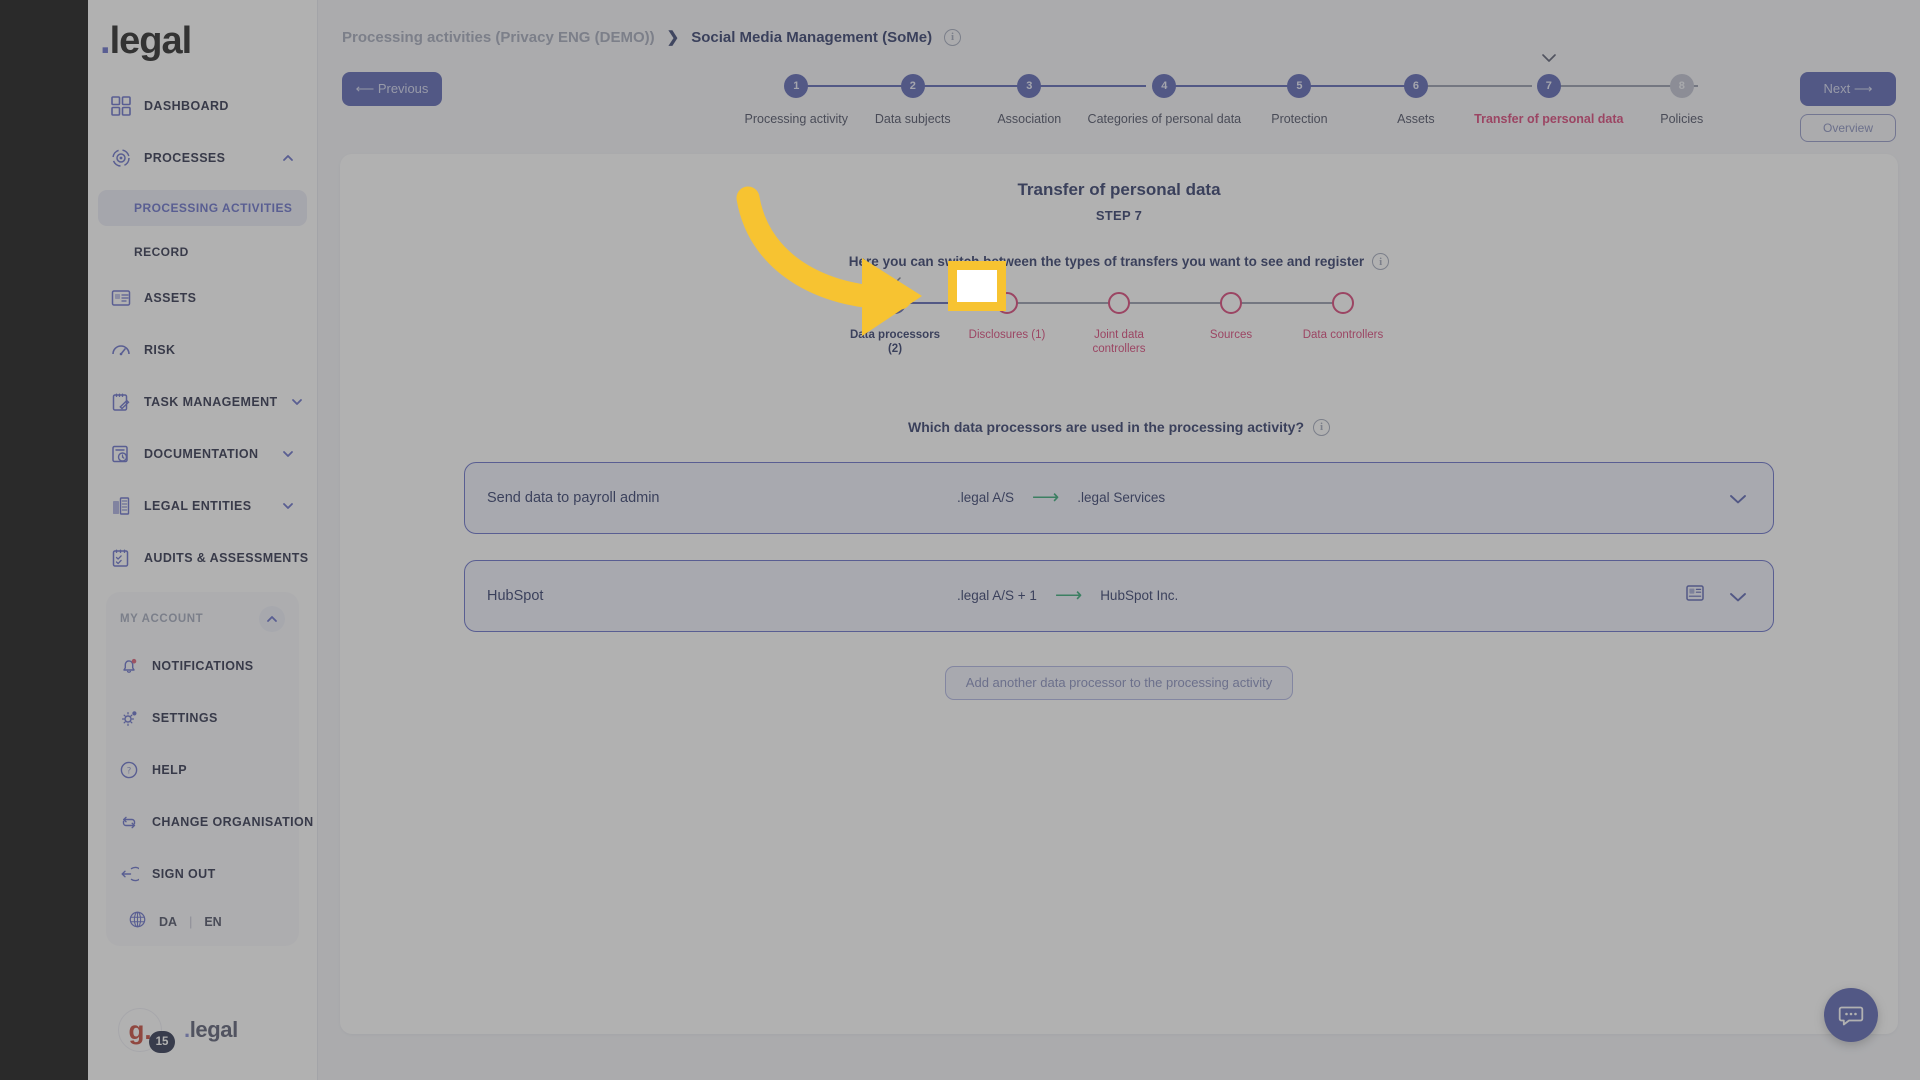 This screenshot has width=1920, height=1080. What do you see at coordinates (1119, 215) in the screenshot?
I see `card-step-label: STEP 7` at bounding box center [1119, 215].